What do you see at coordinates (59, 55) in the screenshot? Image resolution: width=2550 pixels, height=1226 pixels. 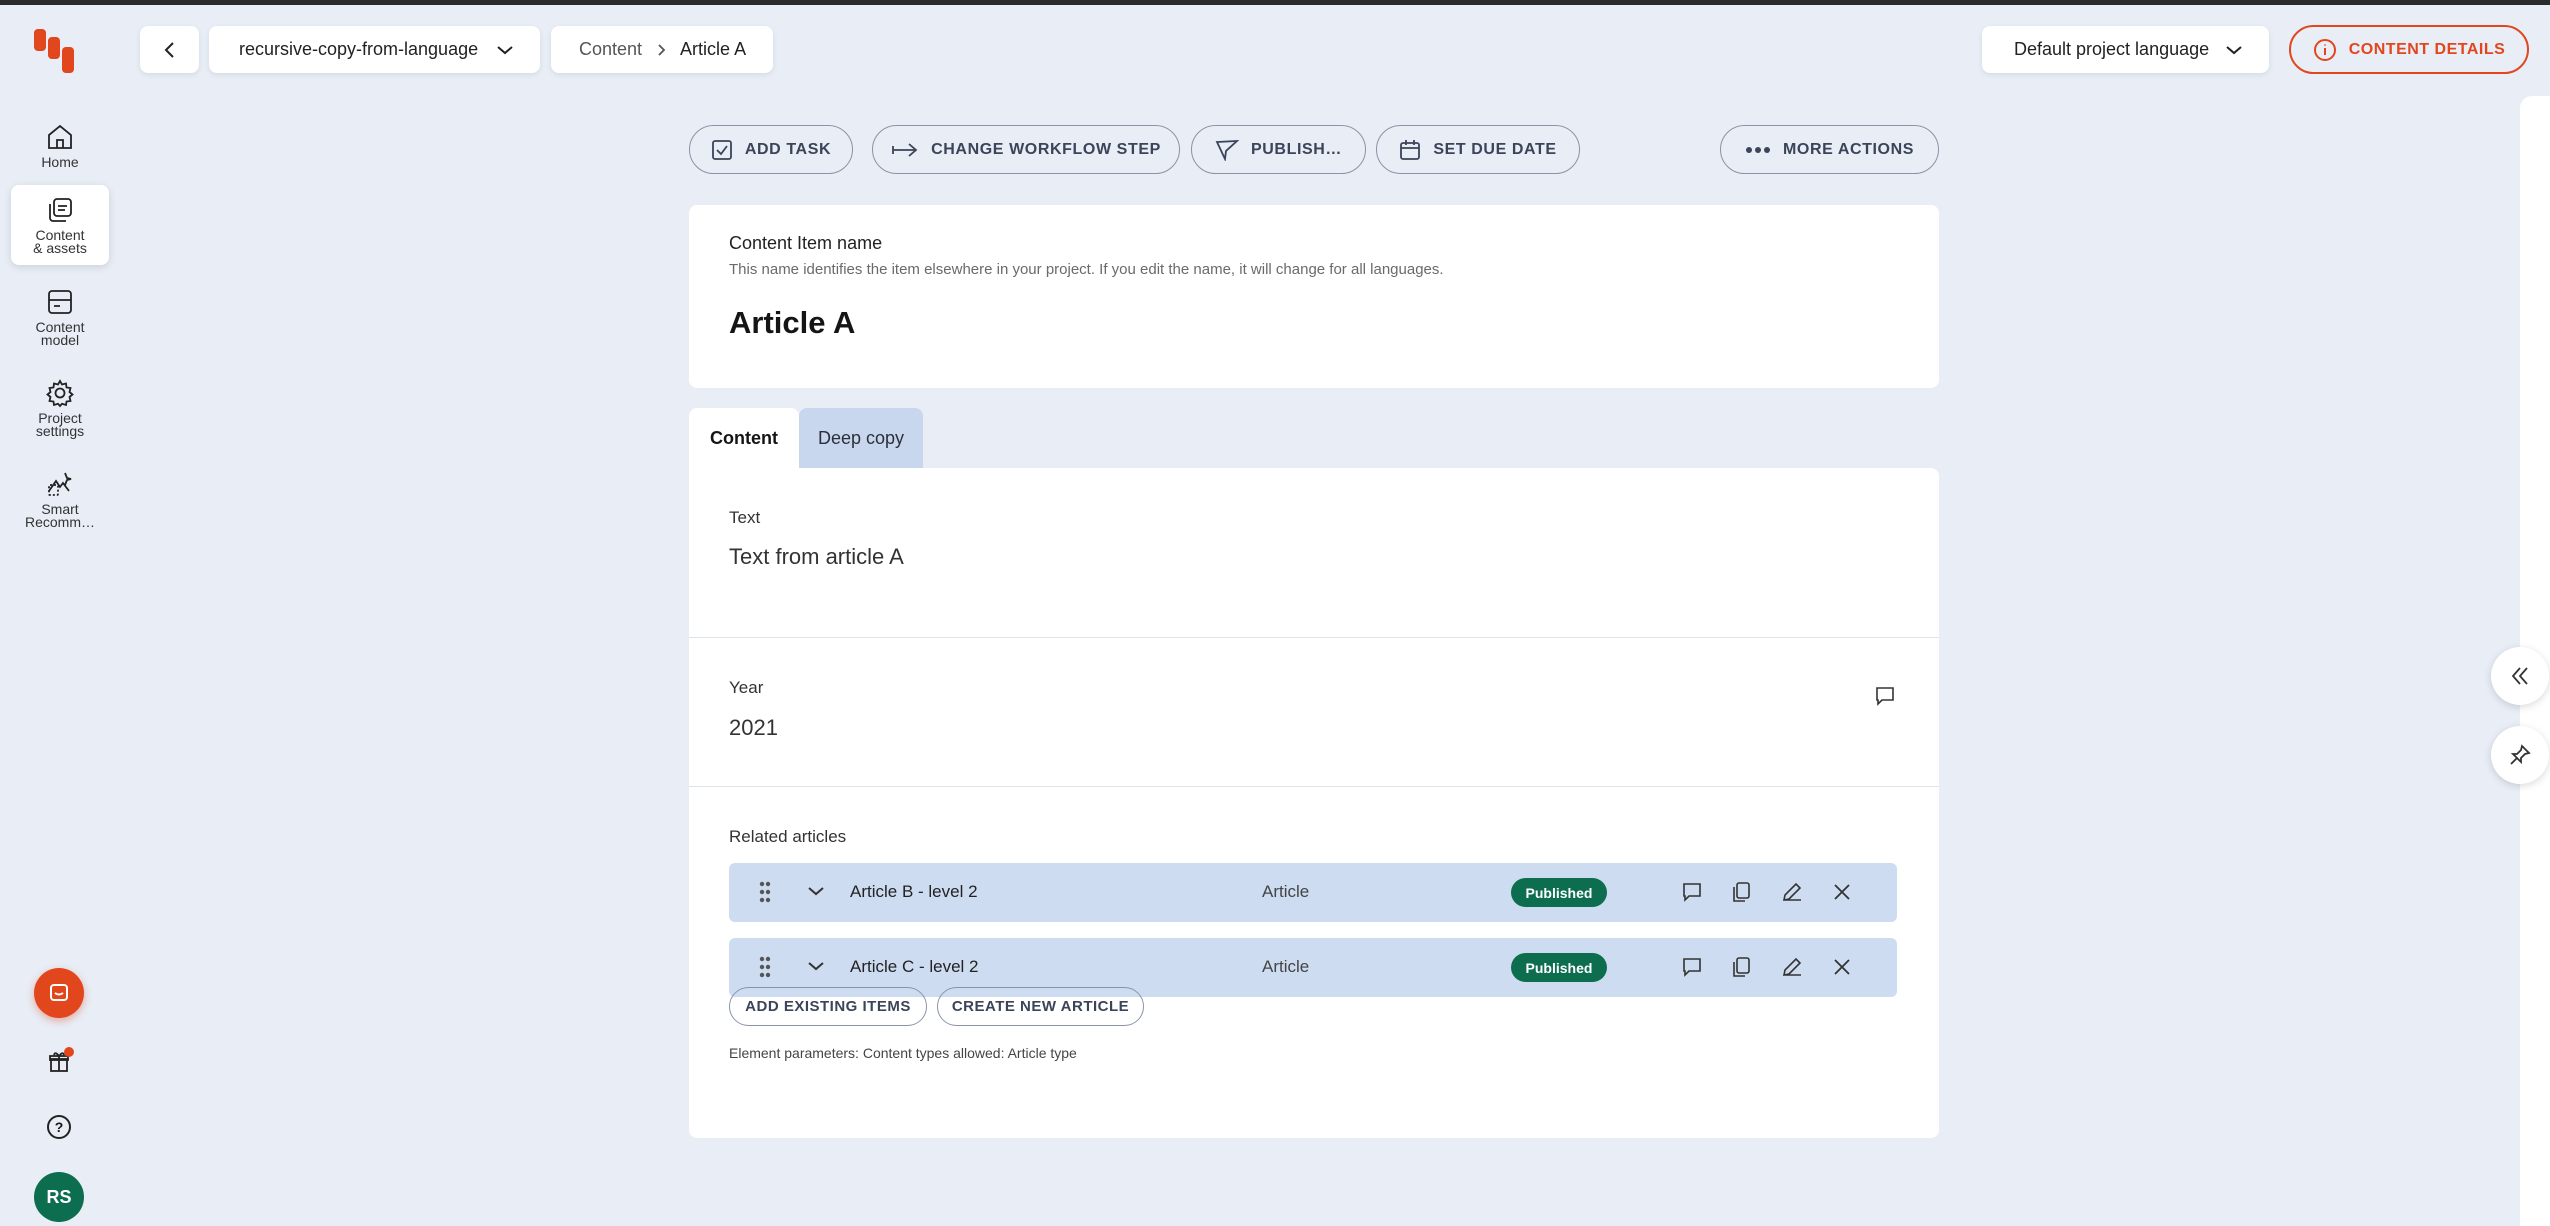 I see `kontent-logo` at bounding box center [59, 55].